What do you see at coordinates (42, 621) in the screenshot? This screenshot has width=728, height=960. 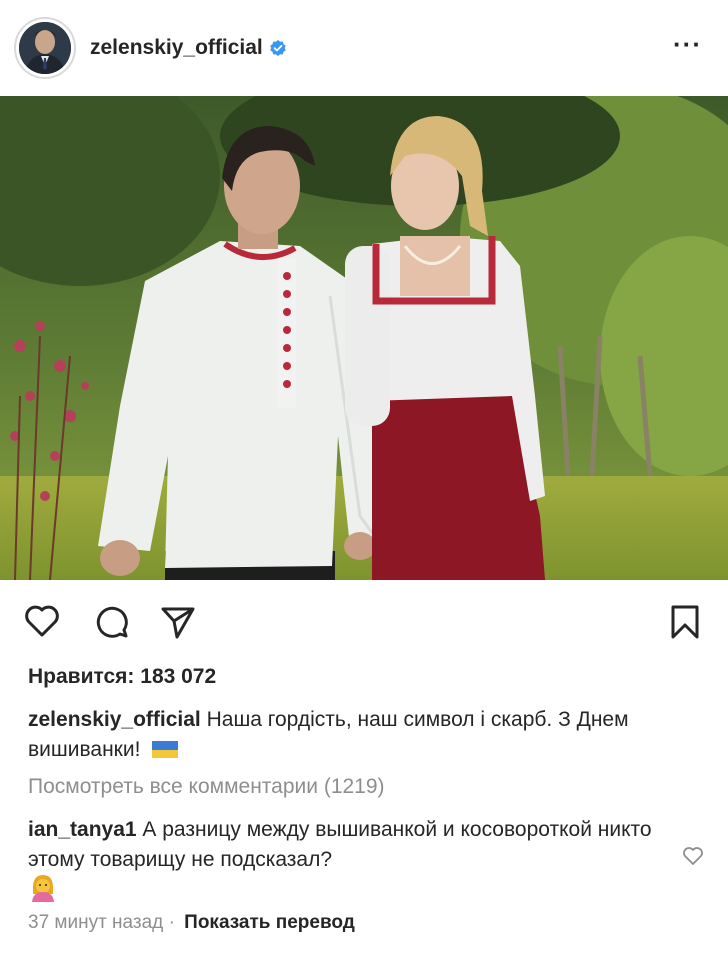 I see `heart-outline-icon` at bounding box center [42, 621].